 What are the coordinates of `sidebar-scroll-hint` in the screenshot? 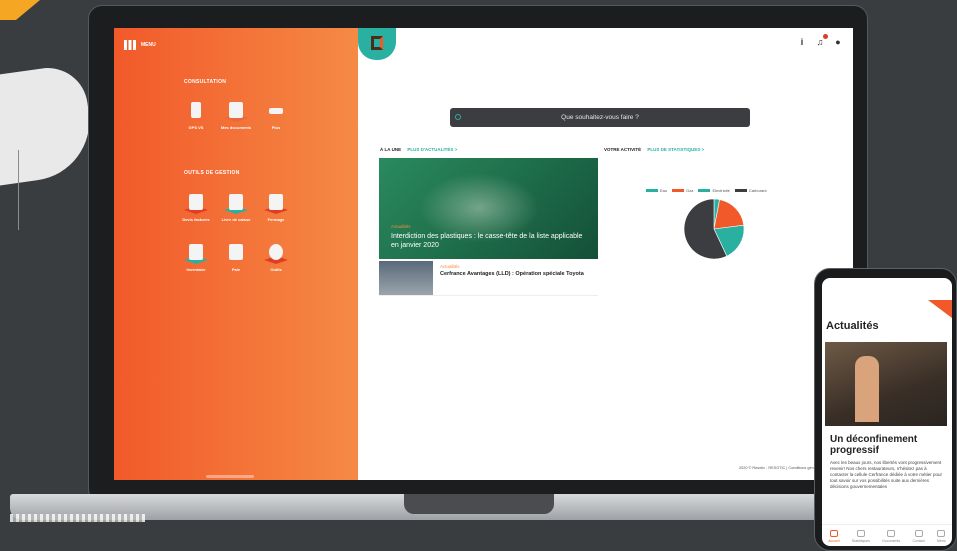 It's located at (230, 476).